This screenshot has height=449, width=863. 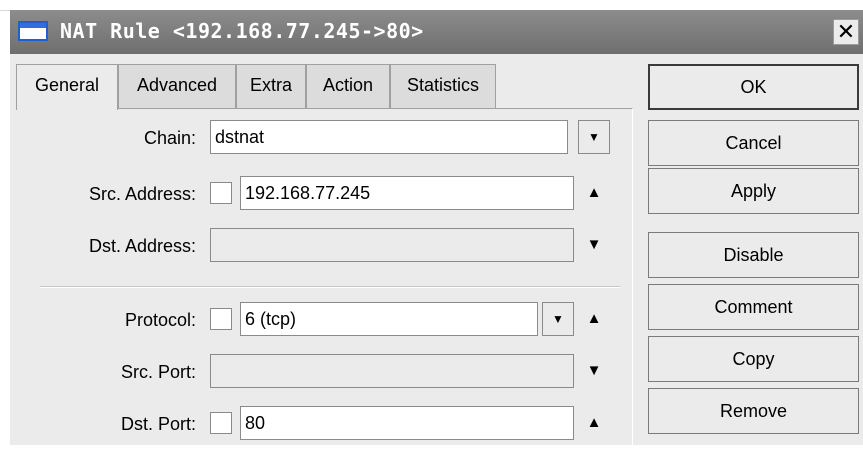 What do you see at coordinates (753, 87) in the screenshot?
I see `ok-button: OK` at bounding box center [753, 87].